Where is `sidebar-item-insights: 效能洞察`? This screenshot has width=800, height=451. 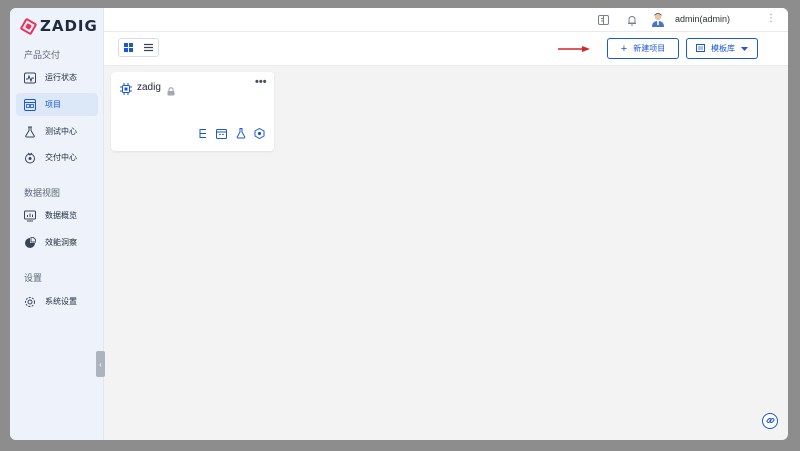 sidebar-item-insights: 效能洞察 is located at coordinates (57, 242).